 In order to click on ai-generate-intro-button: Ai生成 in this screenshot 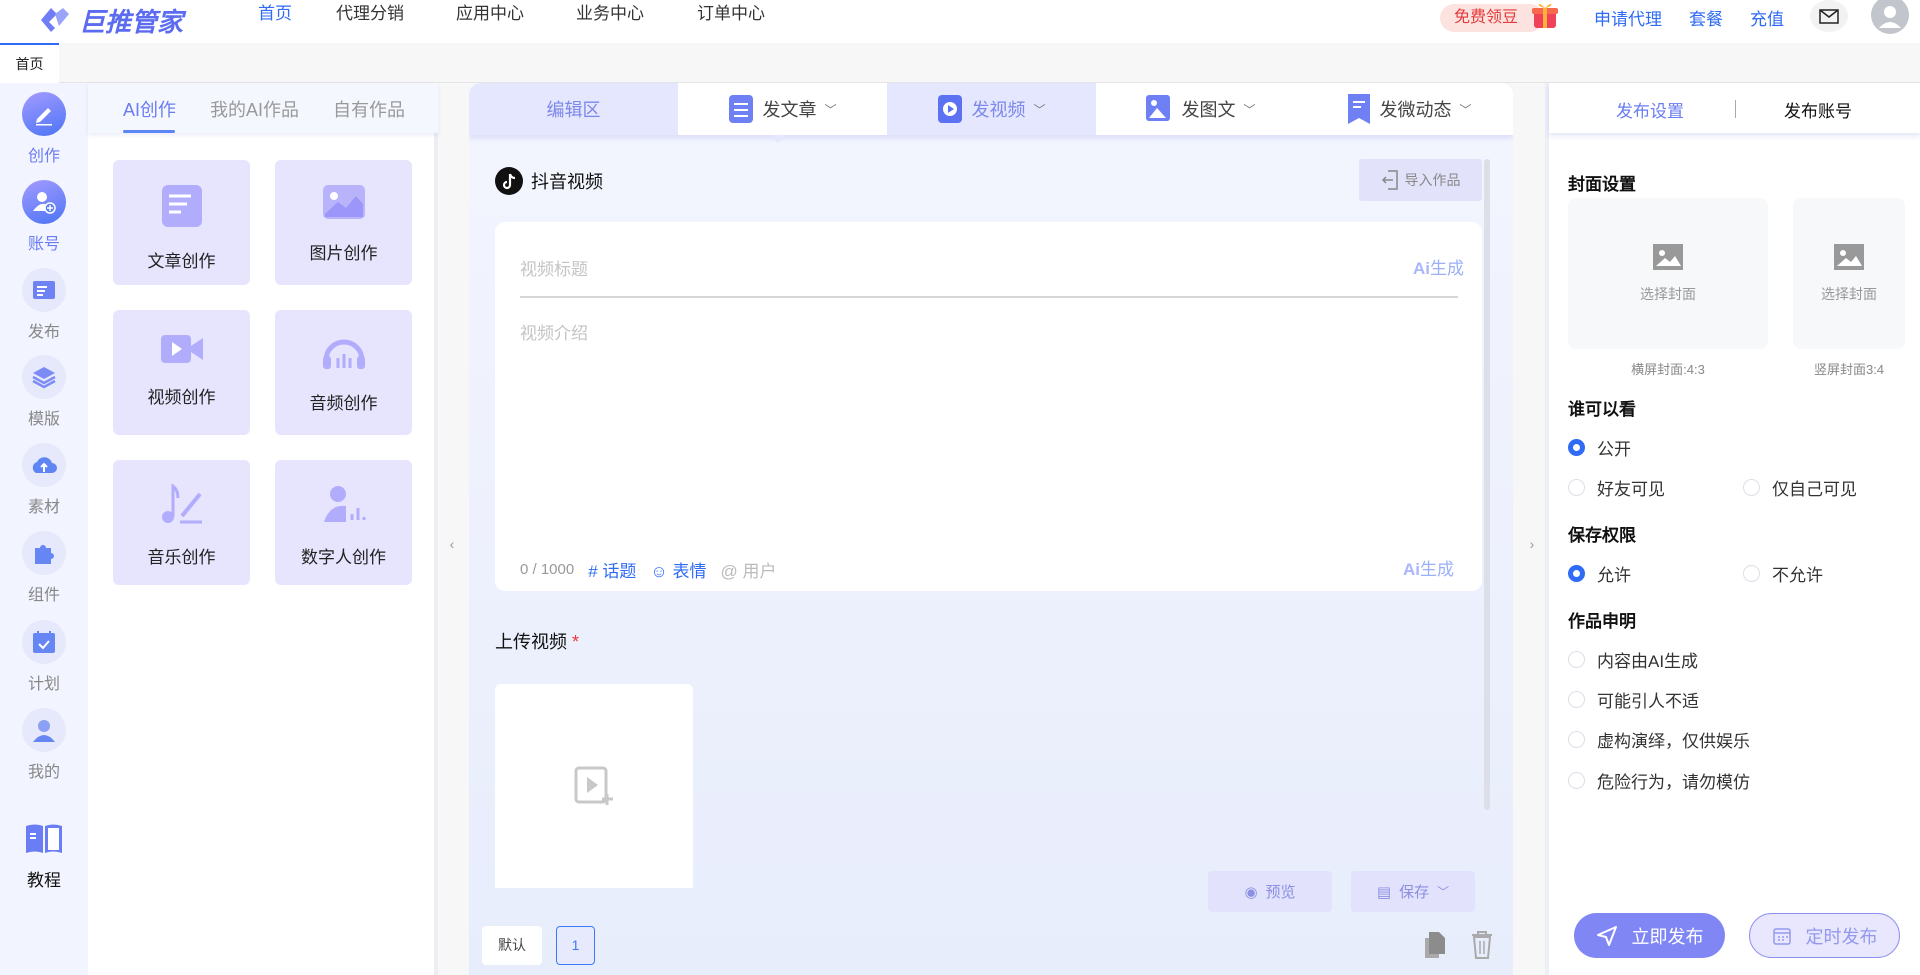, I will do `click(1428, 567)`.